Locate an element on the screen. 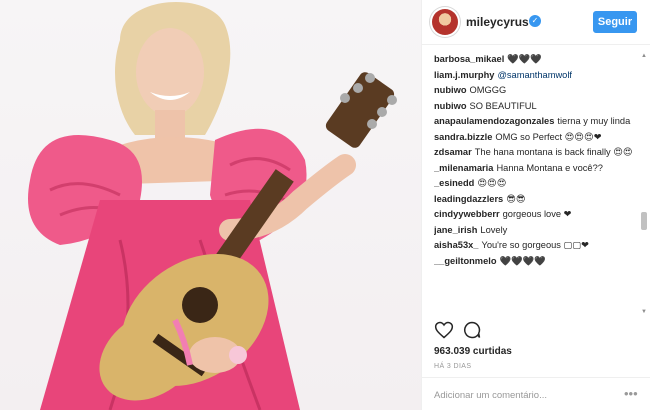 The height and width of the screenshot is (411, 650). comment: __geiltonmelo 🖤🖤🖤🖤 is located at coordinates (534, 262).